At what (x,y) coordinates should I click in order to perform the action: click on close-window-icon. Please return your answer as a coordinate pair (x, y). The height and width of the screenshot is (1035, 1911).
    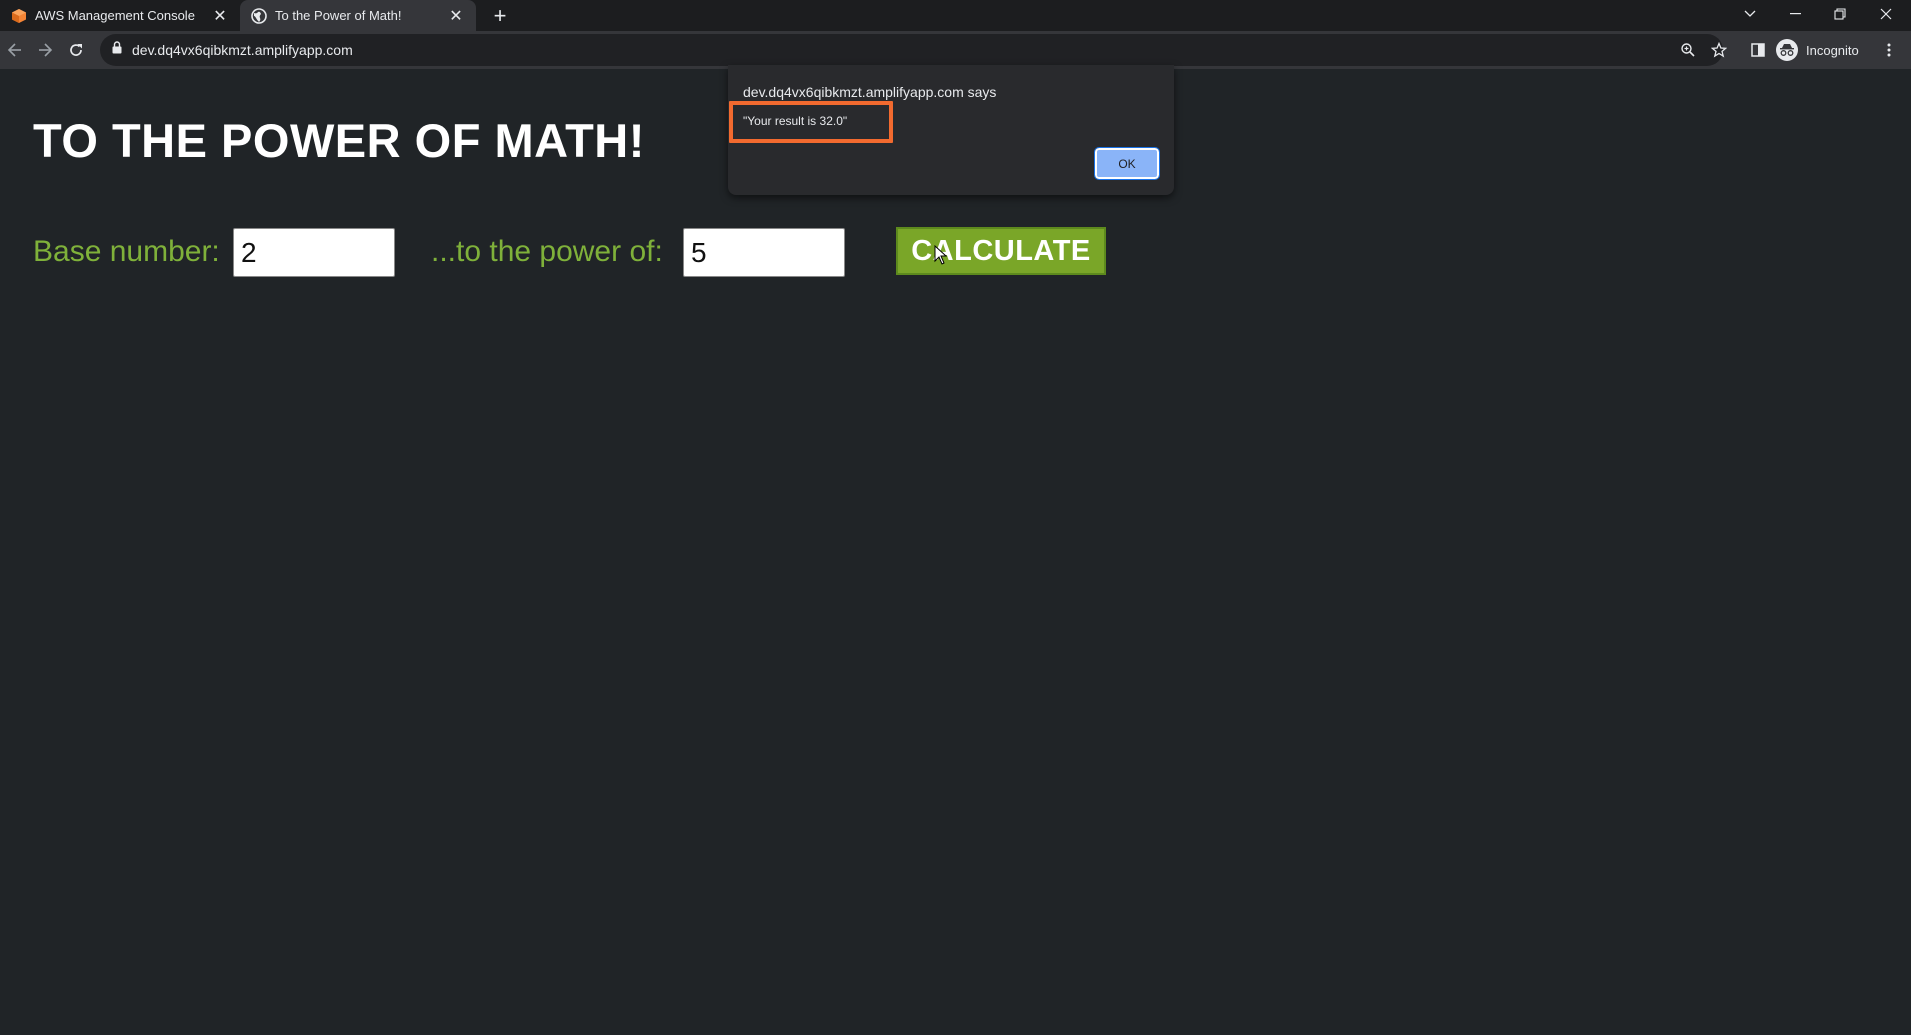
    Looking at the image, I should click on (1886, 14).